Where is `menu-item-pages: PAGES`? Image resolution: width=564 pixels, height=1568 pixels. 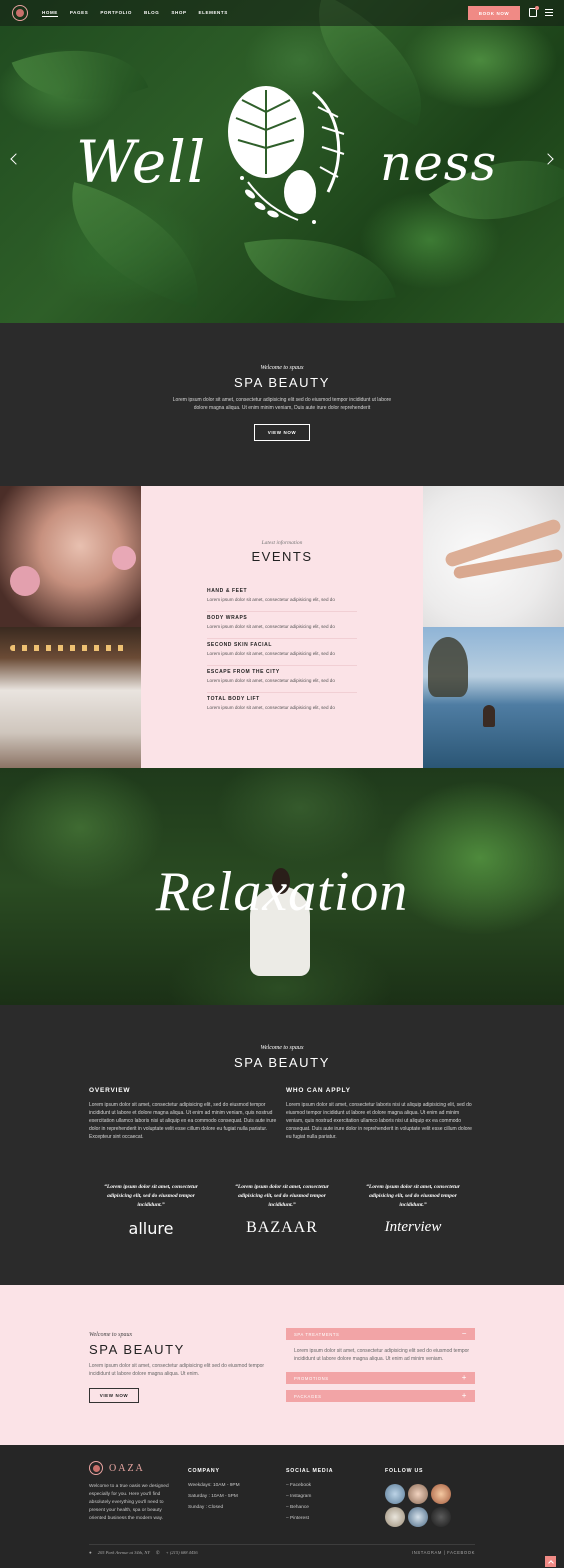 menu-item-pages: PAGES is located at coordinates (79, 13).